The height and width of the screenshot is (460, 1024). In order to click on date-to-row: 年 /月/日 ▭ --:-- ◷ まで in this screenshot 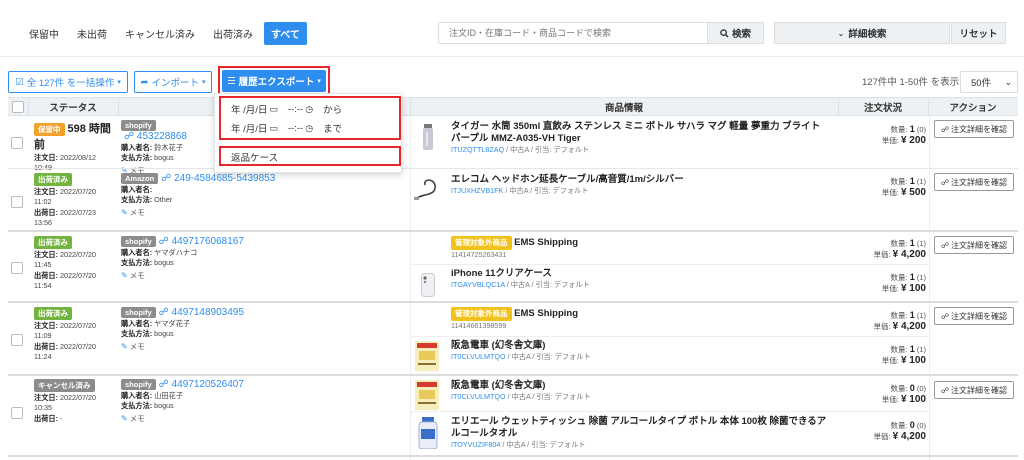, I will do `click(286, 128)`.